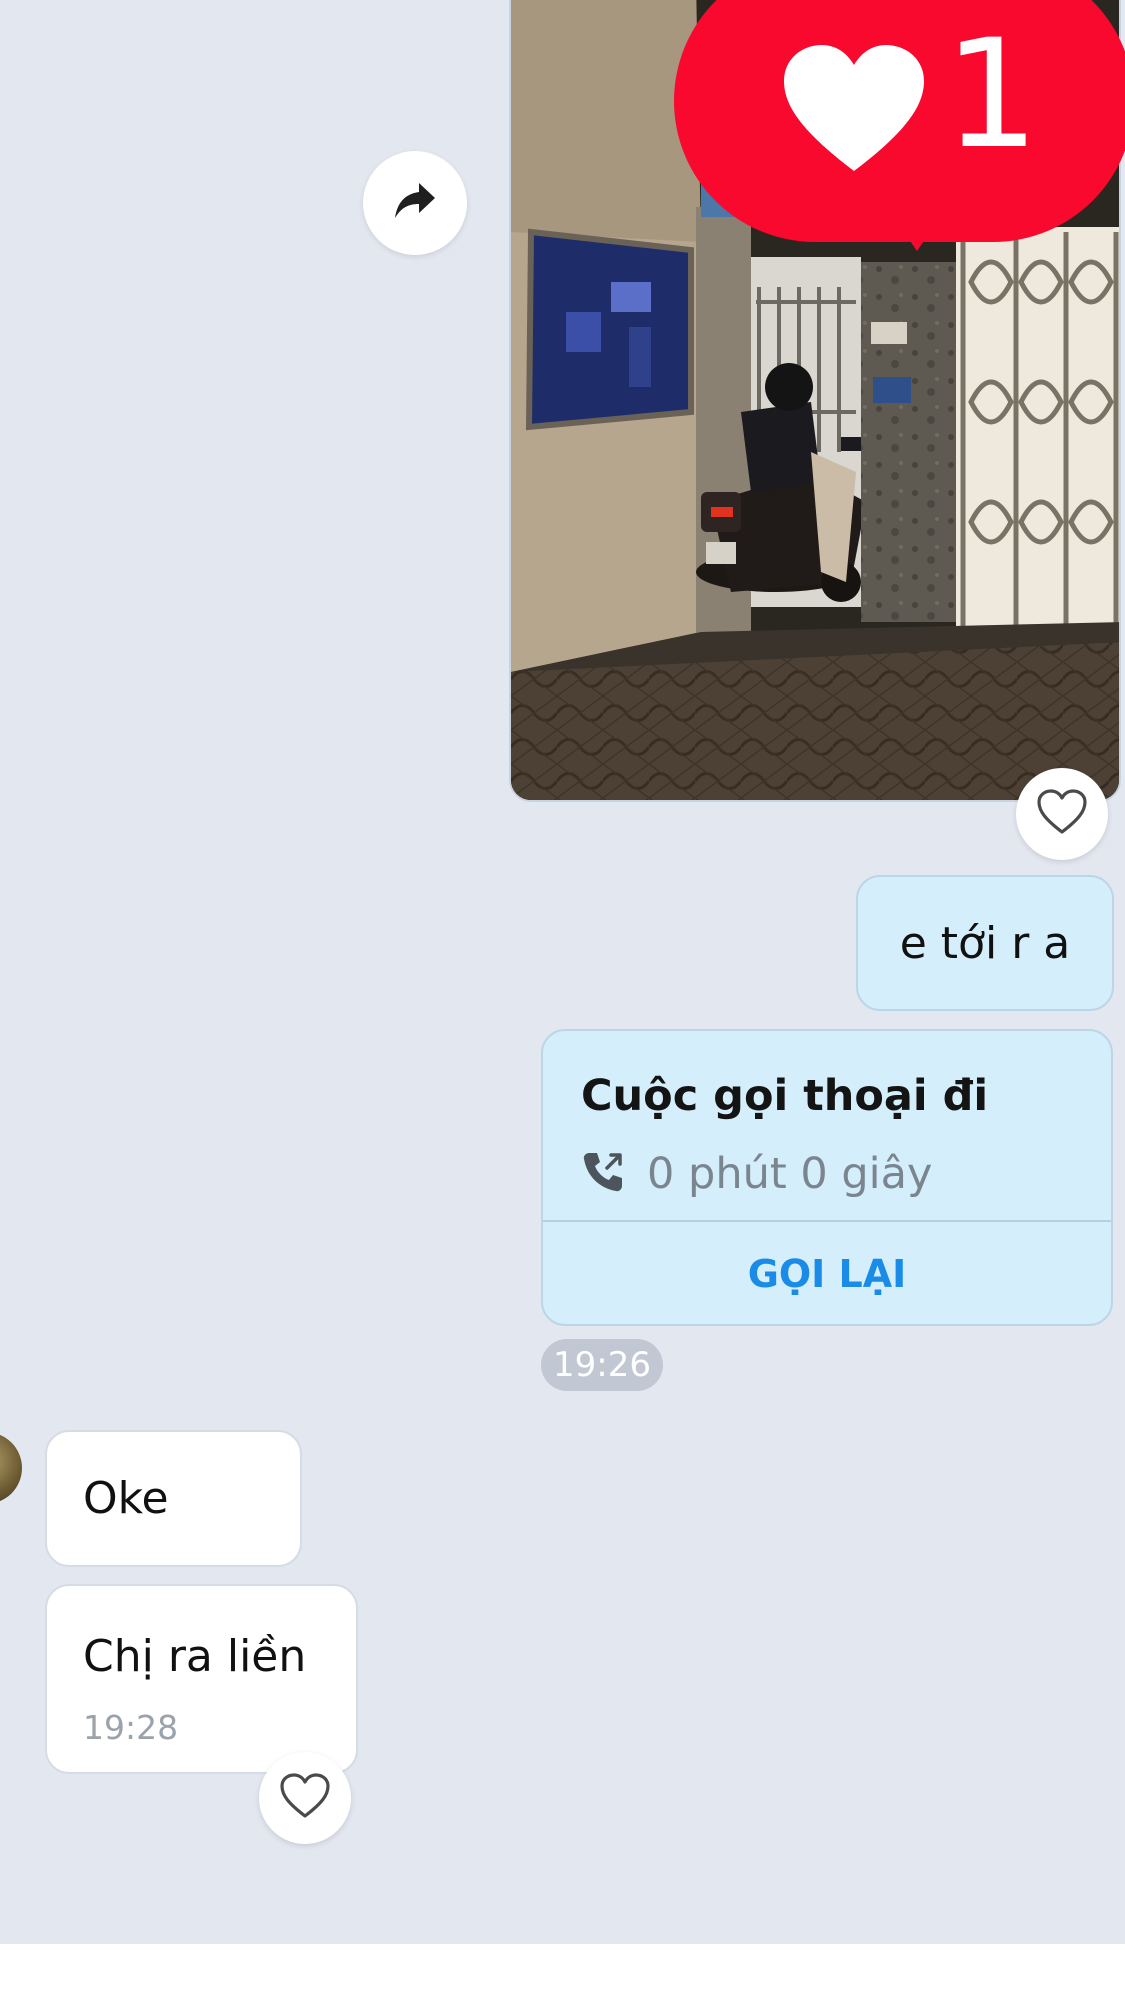 This screenshot has height=2000, width=1125. What do you see at coordinates (602, 1365) in the screenshot?
I see `message-timestamp: 19:26` at bounding box center [602, 1365].